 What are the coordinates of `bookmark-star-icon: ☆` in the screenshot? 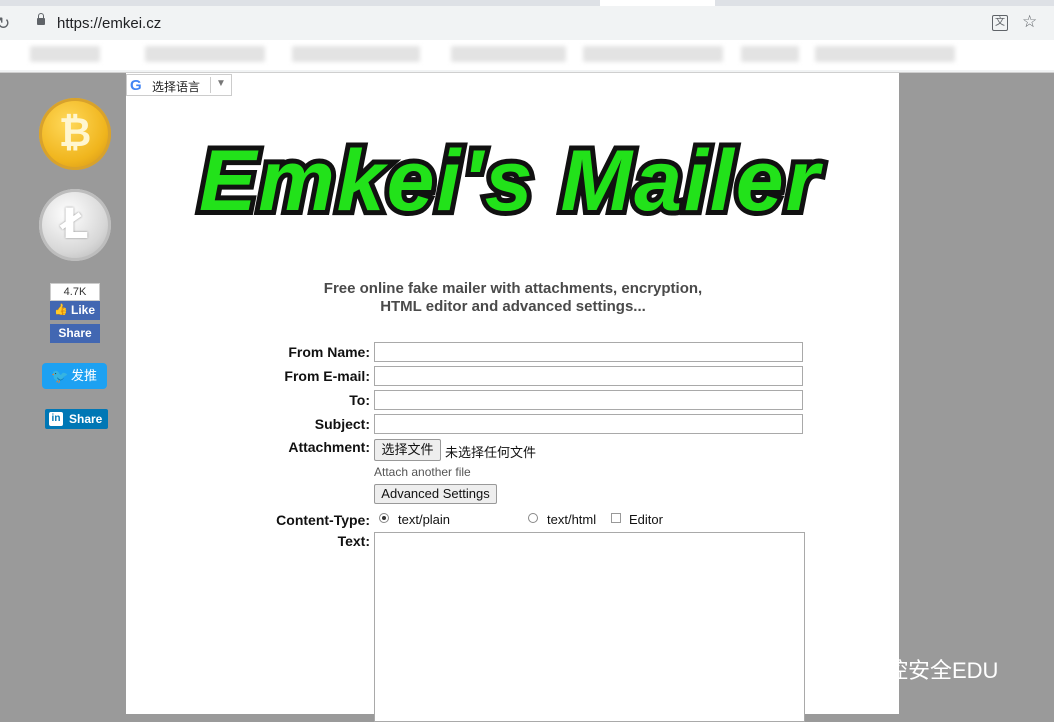 It's located at (1029, 22).